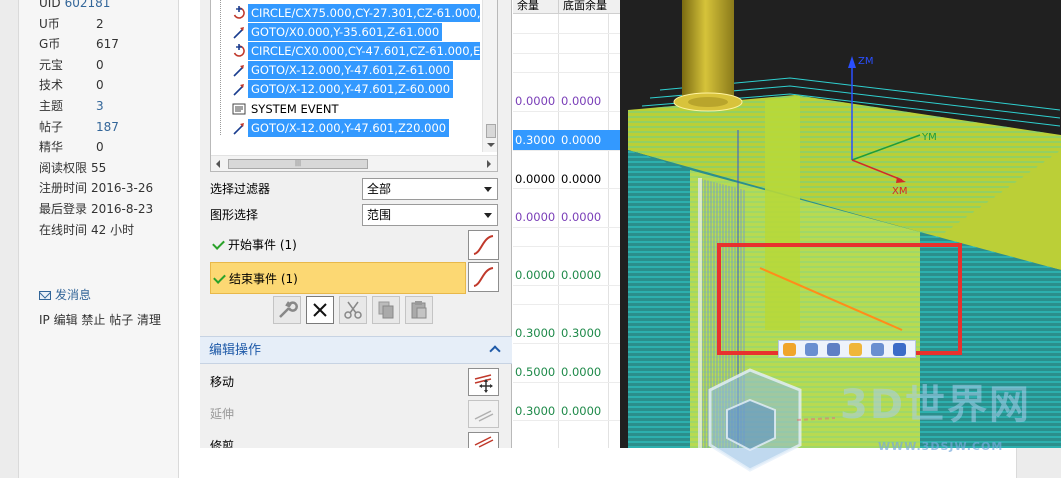 Image resolution: width=1061 pixels, height=478 pixels. Describe the element at coordinates (528, 6) in the screenshot. I see `column-header-stock: 余量` at that location.